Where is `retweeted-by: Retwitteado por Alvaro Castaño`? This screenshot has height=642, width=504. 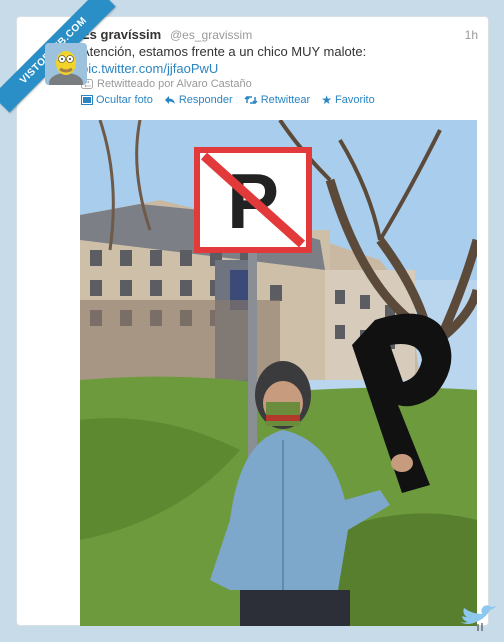
retweeted-by: Retwitteado por Alvaro Castaño is located at coordinates (166, 84).